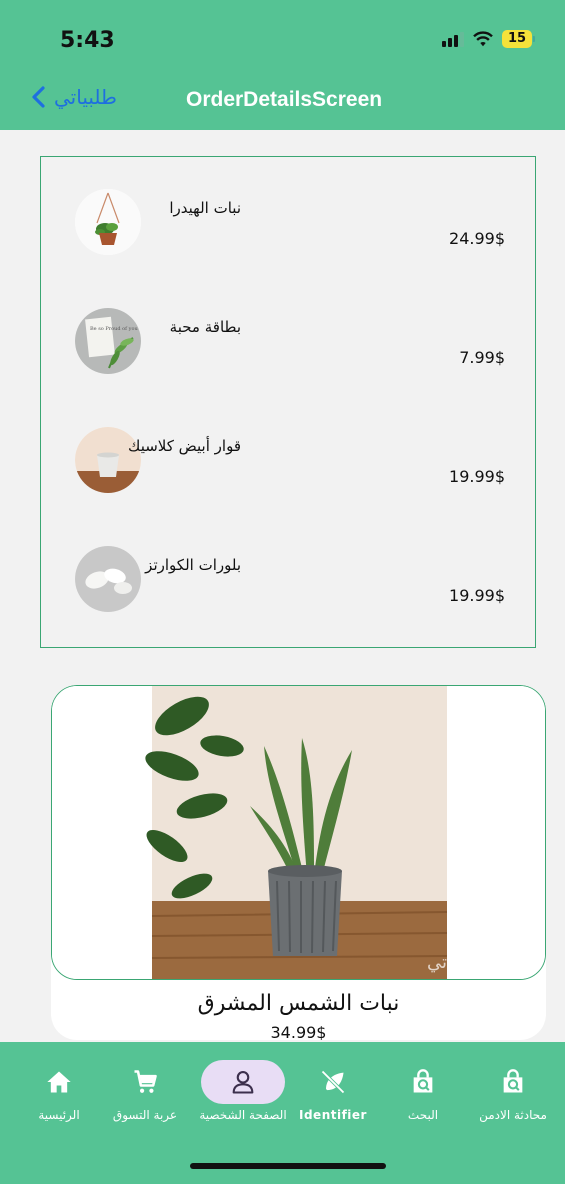 This screenshot has height=1184, width=565. What do you see at coordinates (295, 343) in the screenshot?
I see `order-item: Be so Proud of you بطاقة محبة 7.99$` at bounding box center [295, 343].